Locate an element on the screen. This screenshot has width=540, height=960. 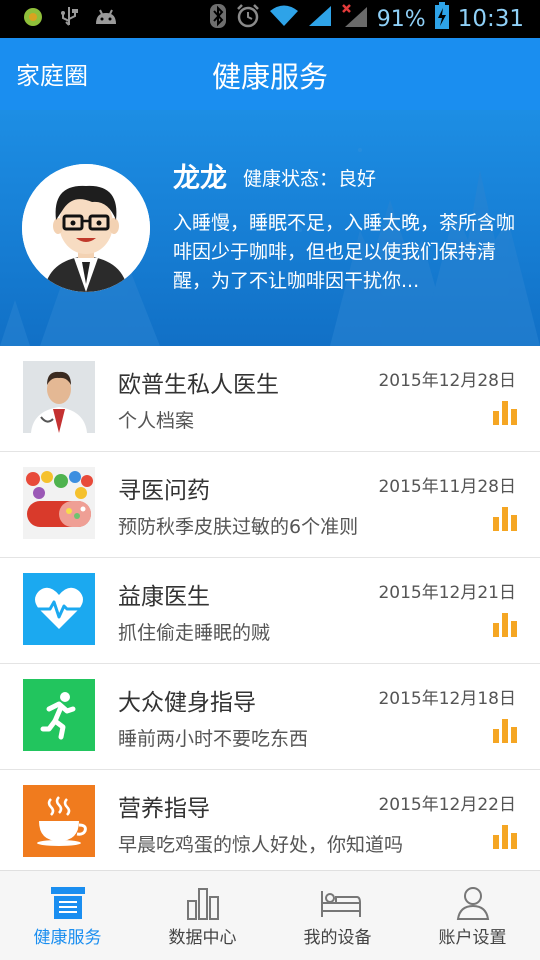
status-bar: 91% 10:31 is located at coordinates (270, 19).